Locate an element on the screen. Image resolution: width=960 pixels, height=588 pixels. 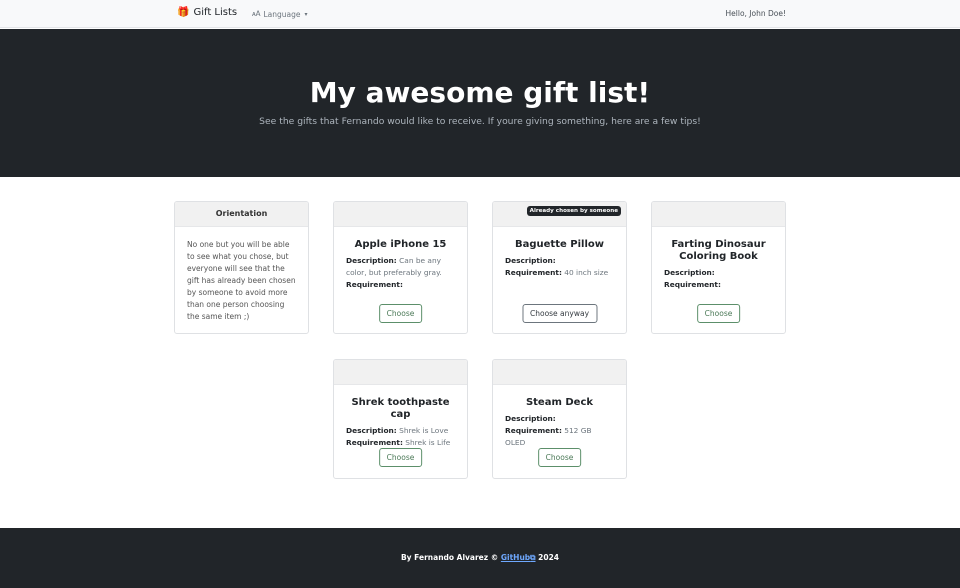
gift-description: Description: Shrek is Love is located at coordinates (400, 431).